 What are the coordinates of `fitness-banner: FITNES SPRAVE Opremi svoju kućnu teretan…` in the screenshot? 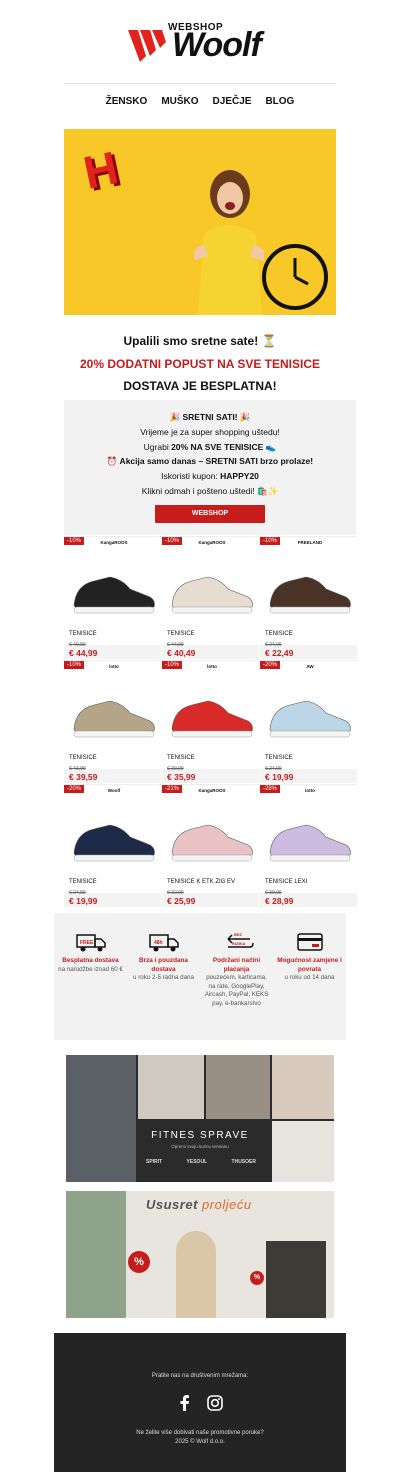 It's located at (200, 1118).